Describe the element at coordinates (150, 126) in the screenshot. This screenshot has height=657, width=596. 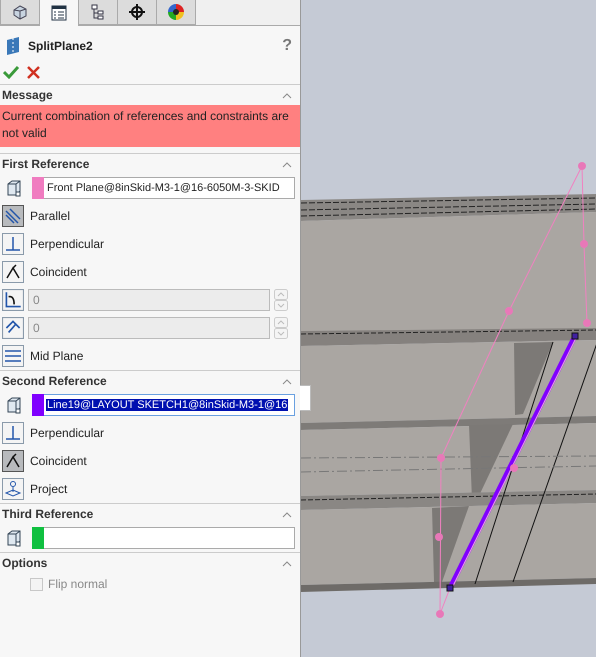
I see `error-message: Current combination of references and constraints are not valid` at that location.